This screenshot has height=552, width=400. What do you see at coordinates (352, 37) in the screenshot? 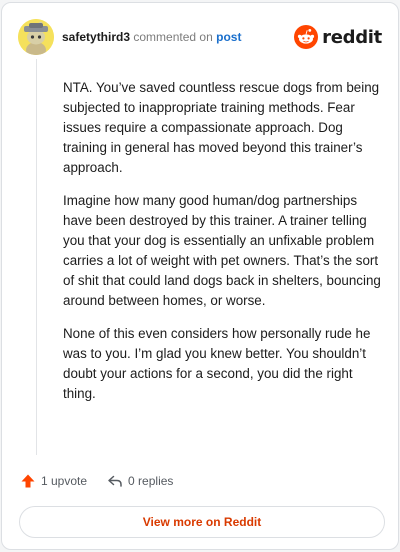
I see `brand-wordmark: reddit` at bounding box center [352, 37].